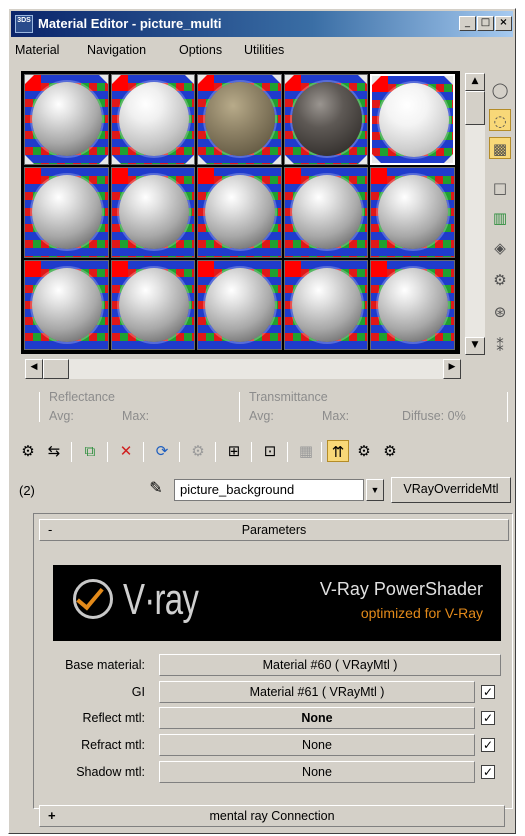  What do you see at coordinates (198, 451) in the screenshot?
I see `put-to-library-icon: ⚙` at bounding box center [198, 451].